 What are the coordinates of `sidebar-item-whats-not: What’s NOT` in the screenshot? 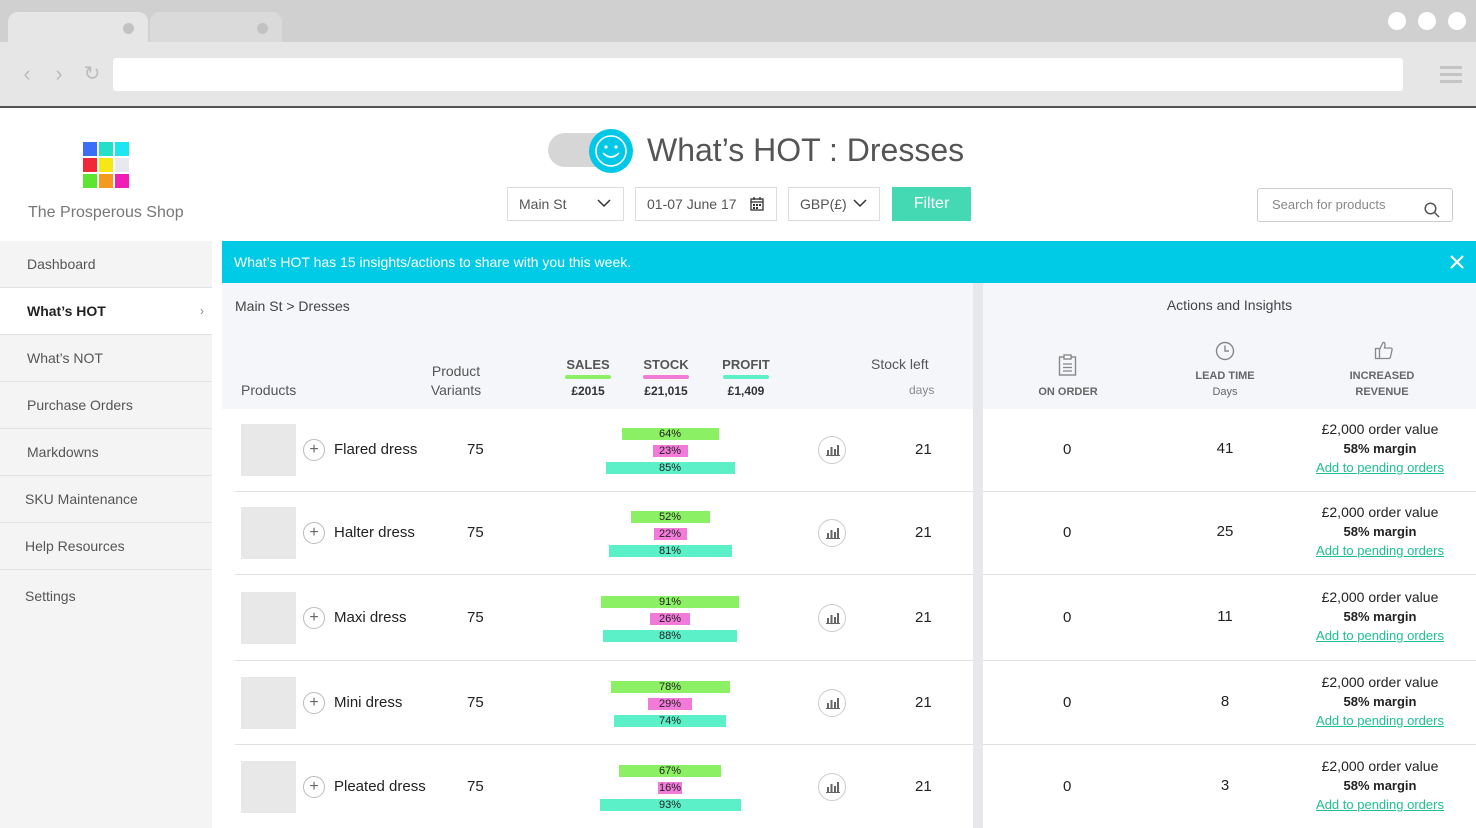 It's located at (106, 358).